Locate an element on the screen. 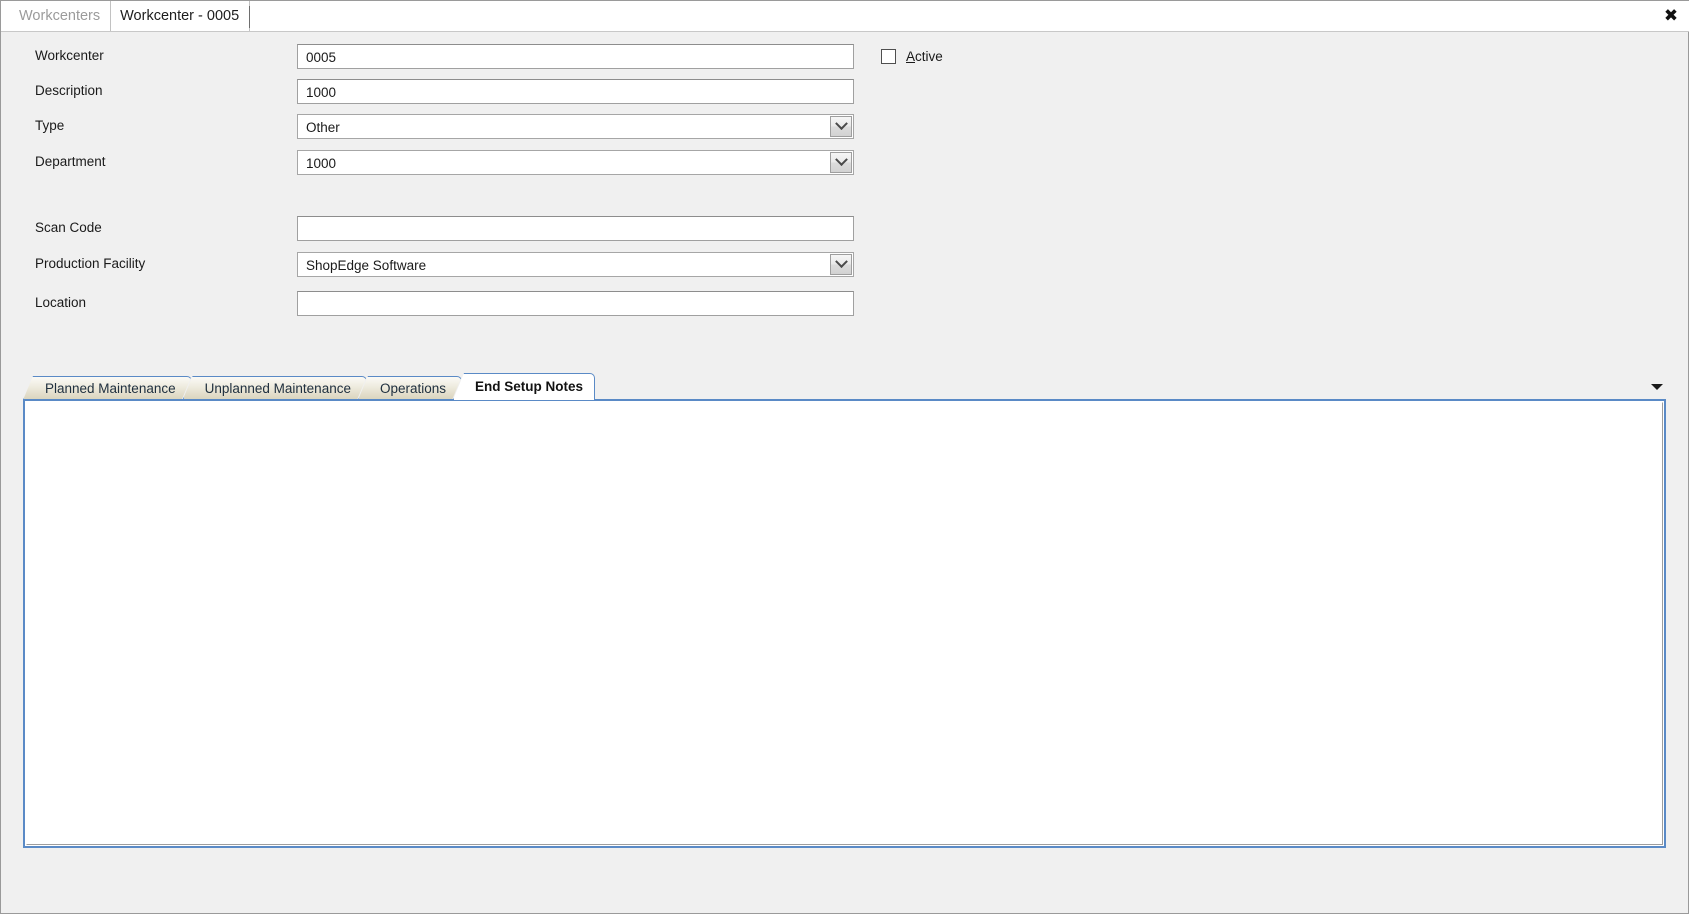 This screenshot has height=914, width=1689. input-location is located at coordinates (575, 303).